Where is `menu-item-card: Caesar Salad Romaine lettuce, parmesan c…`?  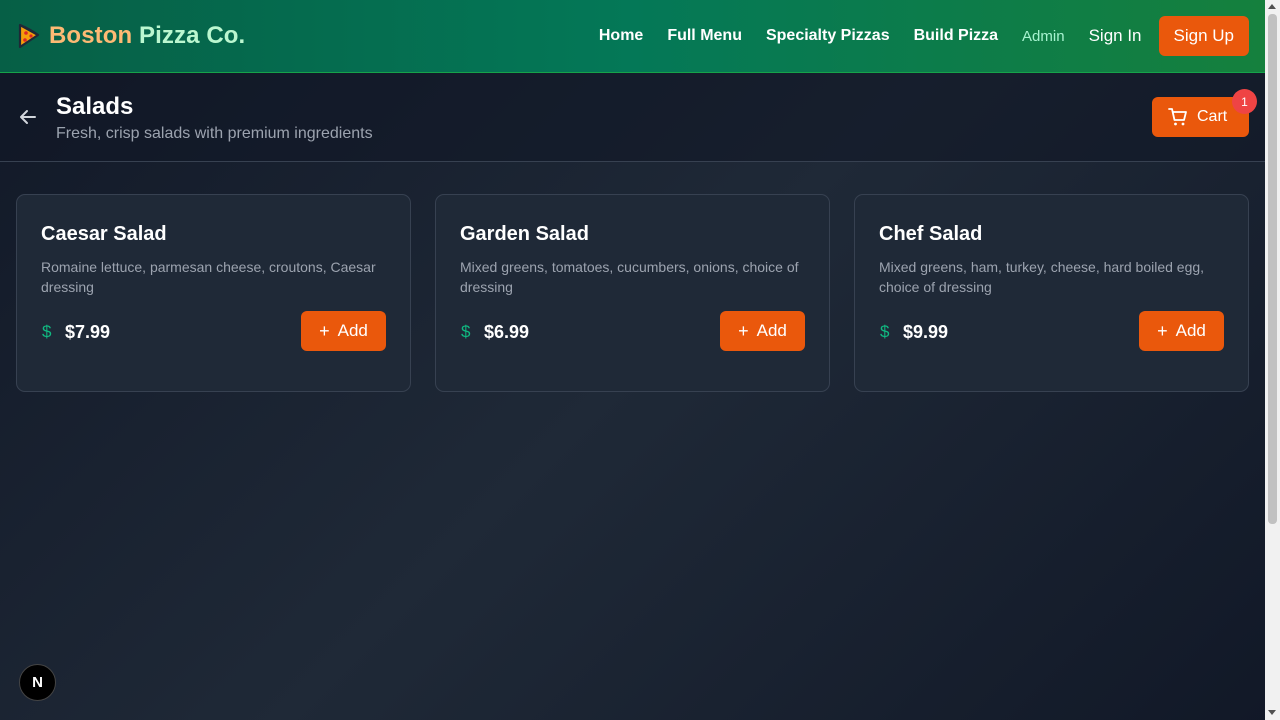
menu-item-card: Caesar Salad Romaine lettuce, parmesan c… is located at coordinates (213, 293).